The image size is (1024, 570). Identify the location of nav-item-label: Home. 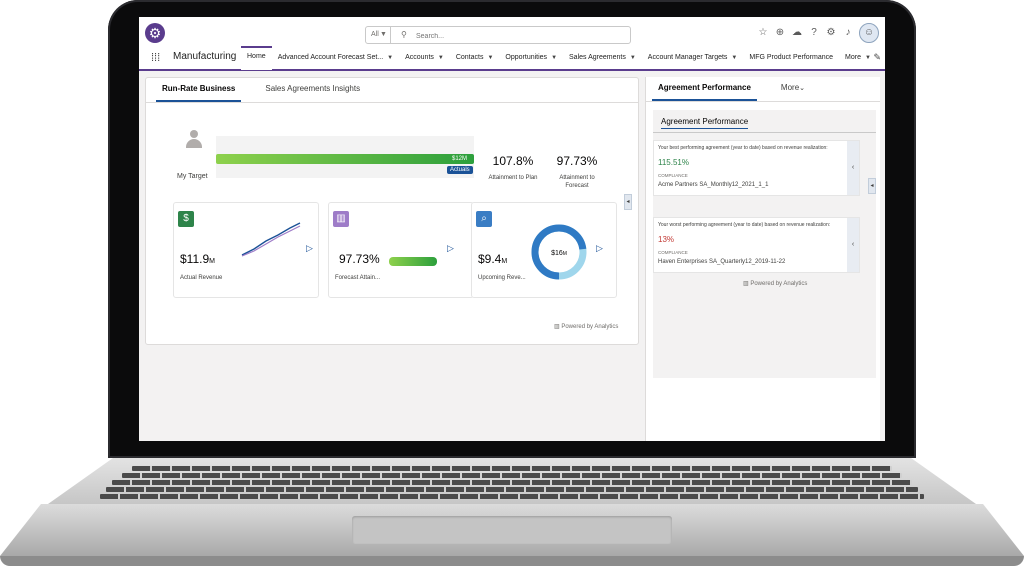
(256, 56).